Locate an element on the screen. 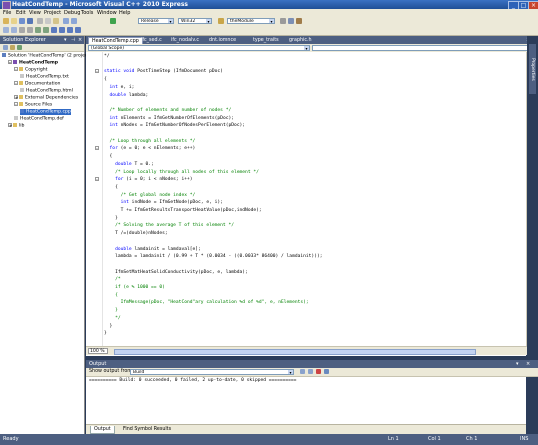  properties-view-icon is located at coordinates (5, 47).